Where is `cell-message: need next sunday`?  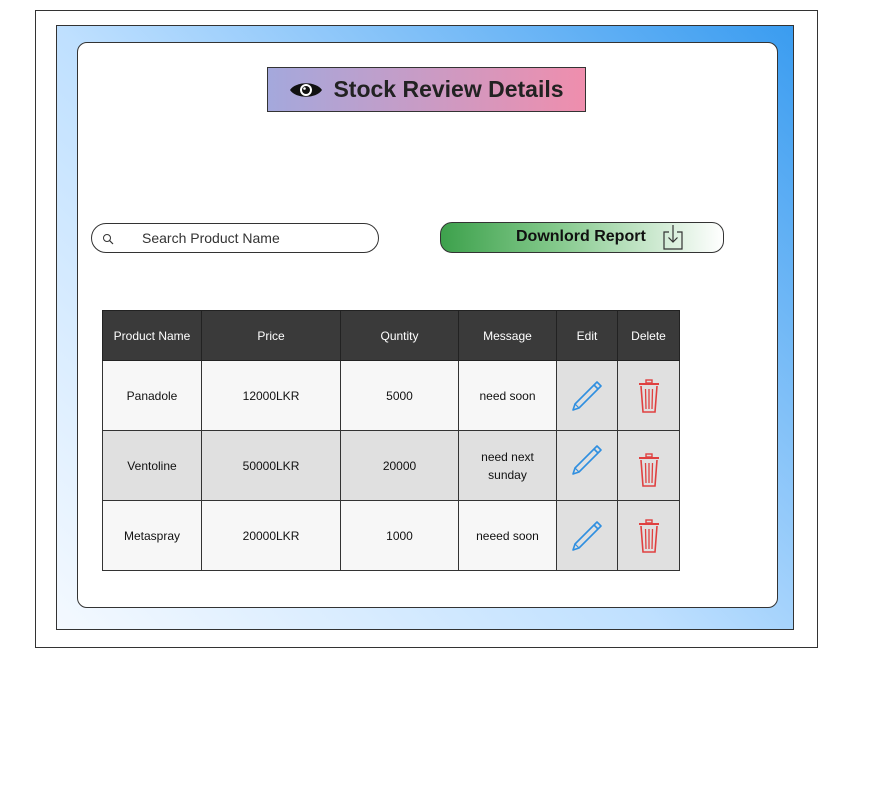
cell-message: need next sunday is located at coordinates (507, 465).